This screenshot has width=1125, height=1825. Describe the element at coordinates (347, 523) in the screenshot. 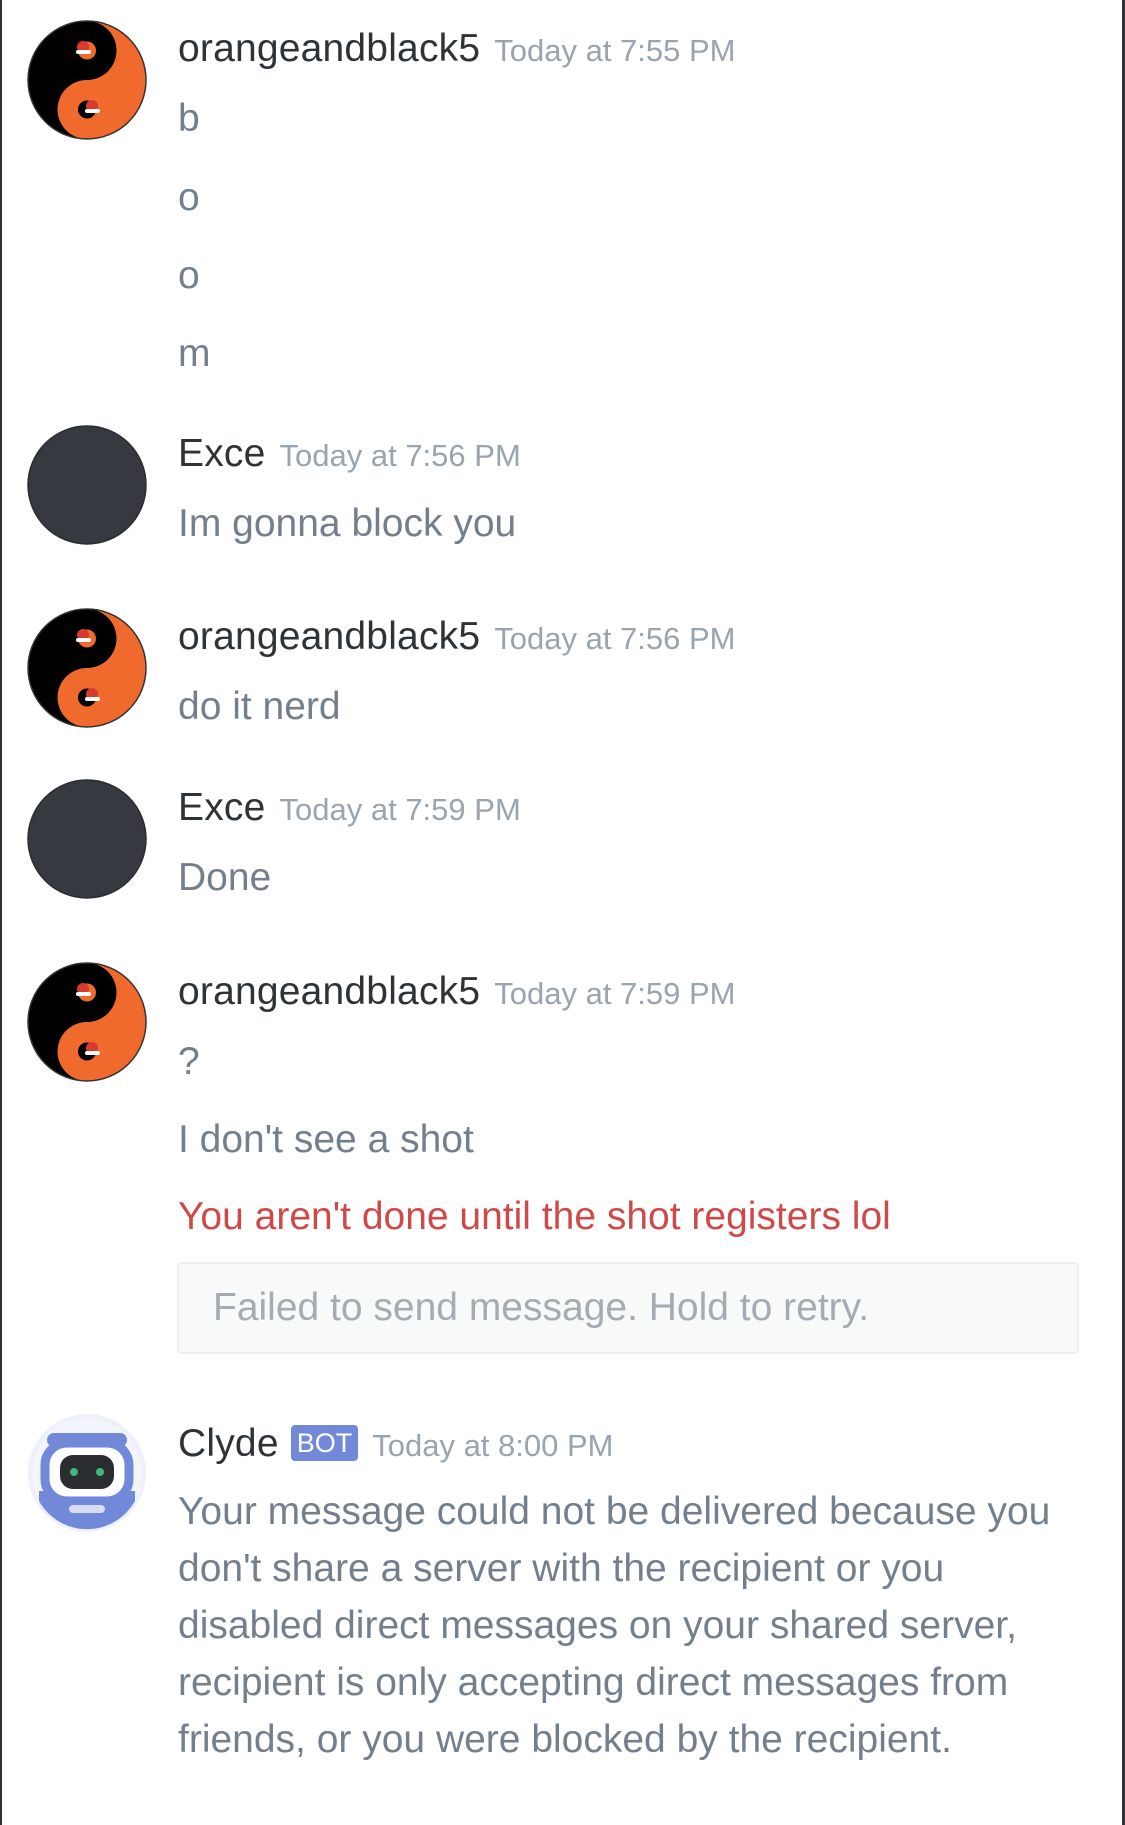

I see `message-line: Im gonna block you` at that location.